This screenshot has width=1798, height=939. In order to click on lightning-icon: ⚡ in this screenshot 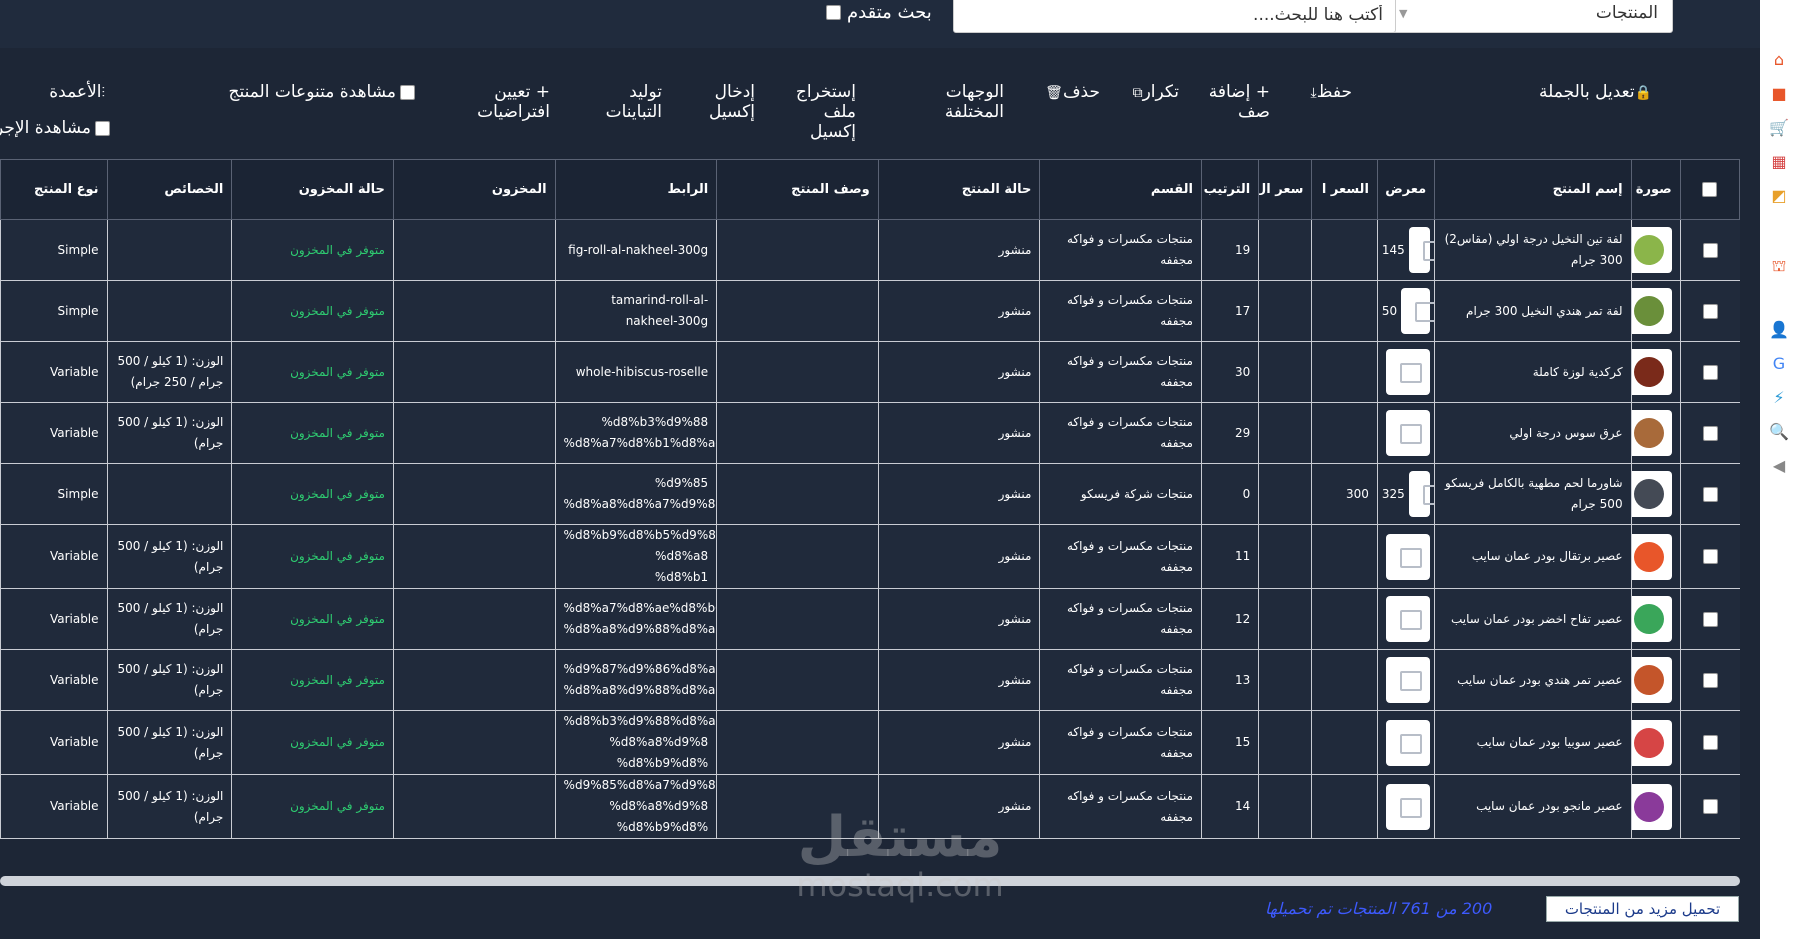, I will do `click(1779, 398)`.